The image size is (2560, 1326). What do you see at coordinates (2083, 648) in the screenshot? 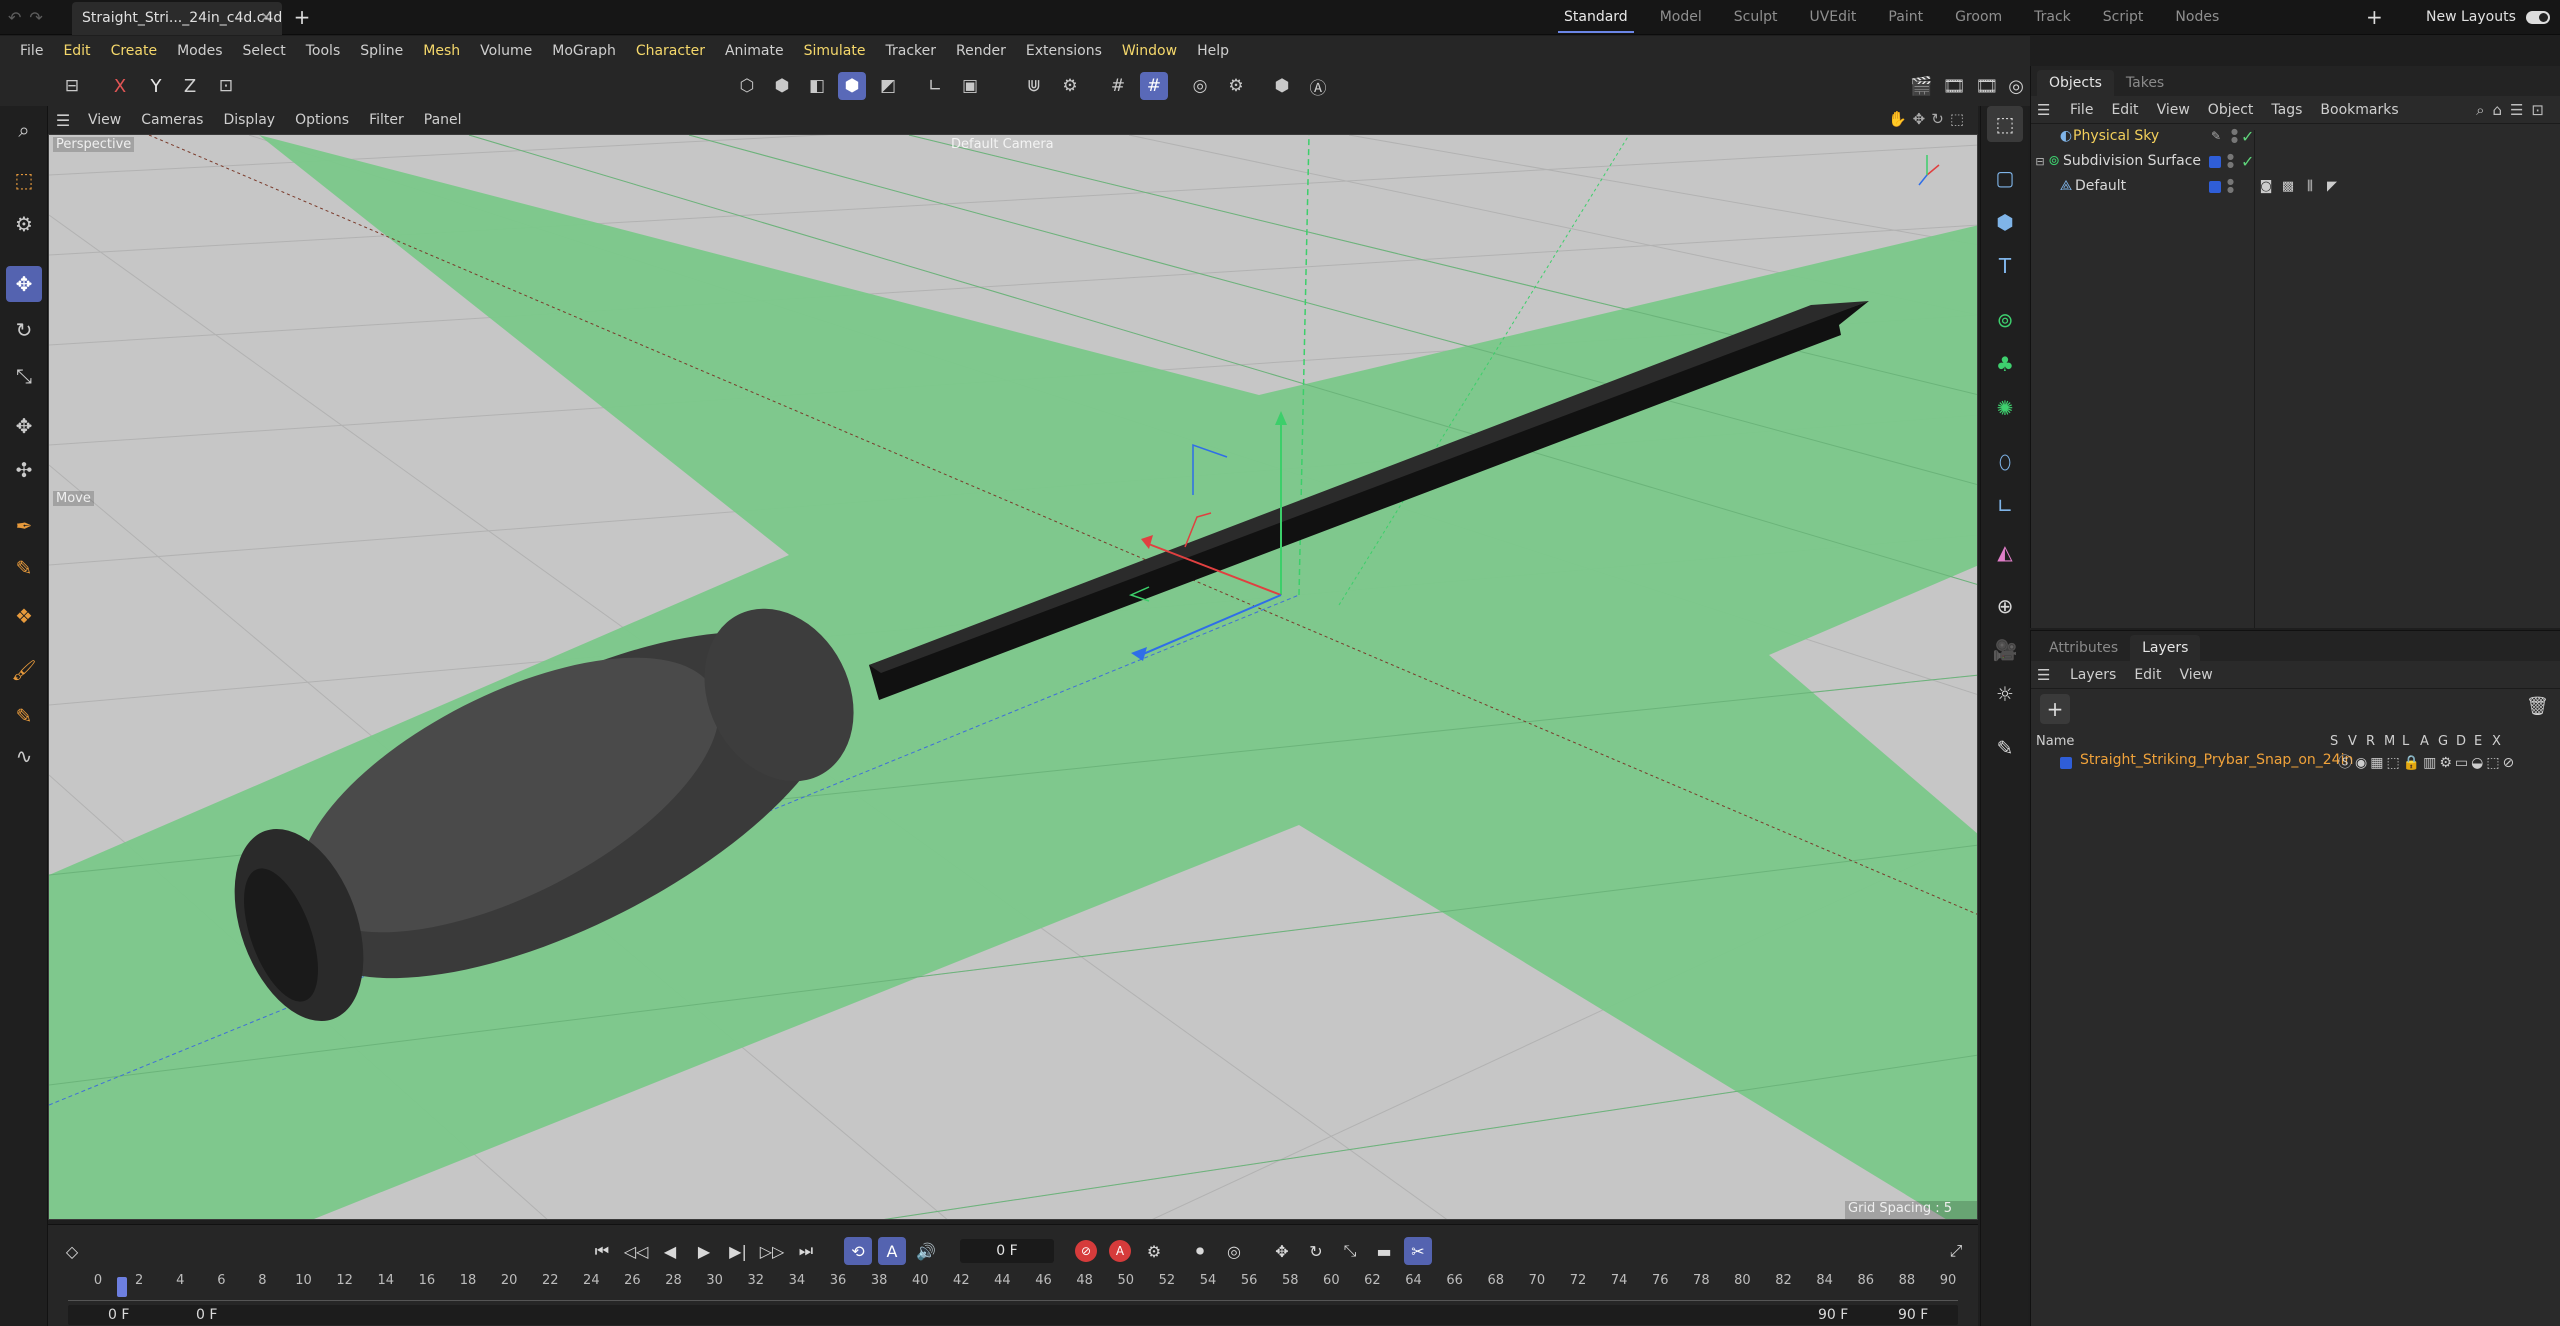
I see `tab-attributes: Attributes` at bounding box center [2083, 648].